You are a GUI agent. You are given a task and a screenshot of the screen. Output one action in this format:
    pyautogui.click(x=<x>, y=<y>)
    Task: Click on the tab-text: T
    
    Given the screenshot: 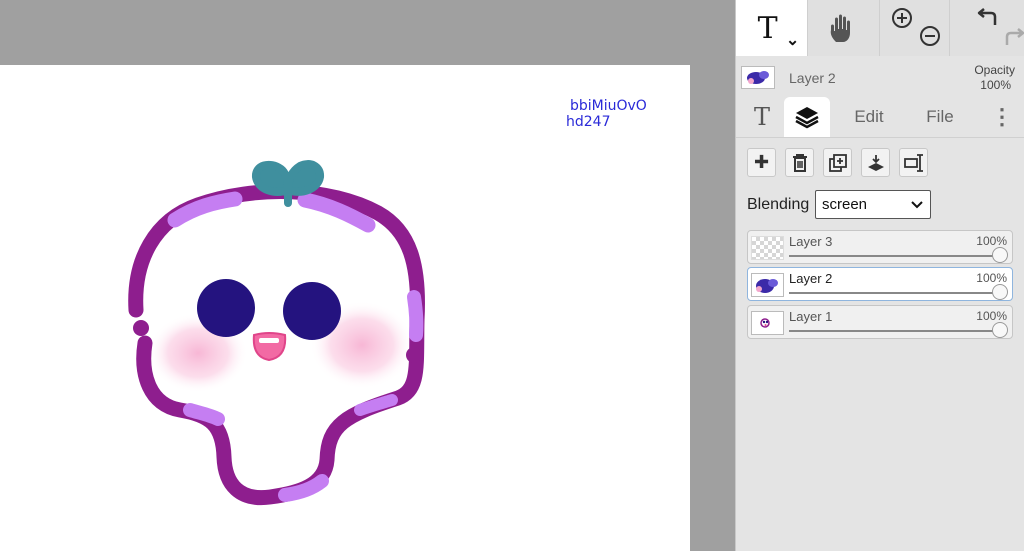 What is the action you would take?
    pyautogui.click(x=762, y=117)
    